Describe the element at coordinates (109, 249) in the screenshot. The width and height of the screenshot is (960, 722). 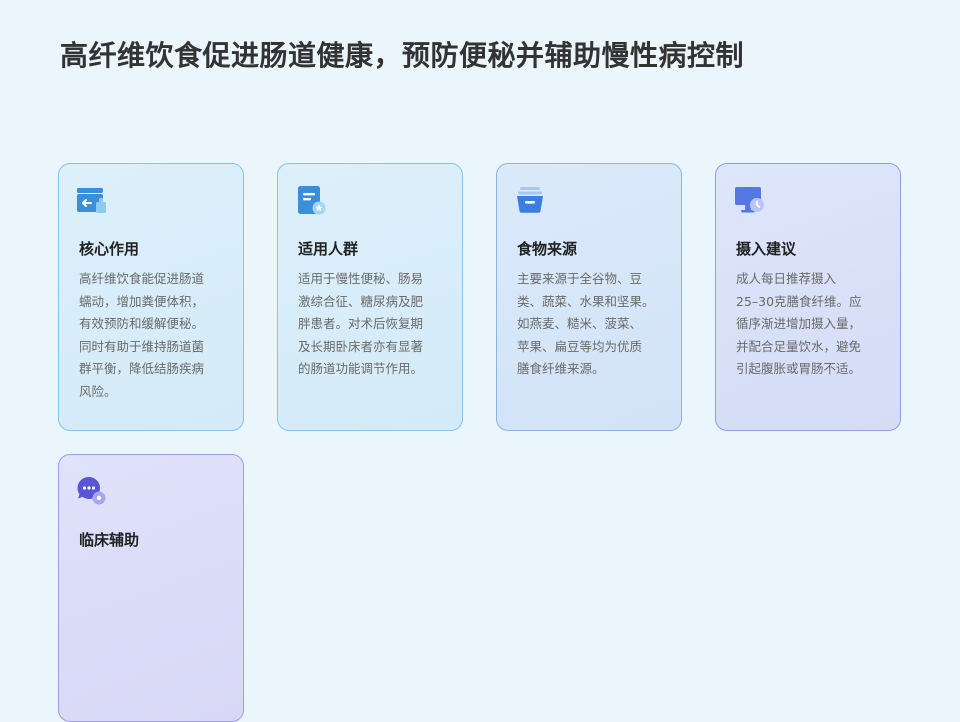
I see `card-title: 核心作用` at that location.